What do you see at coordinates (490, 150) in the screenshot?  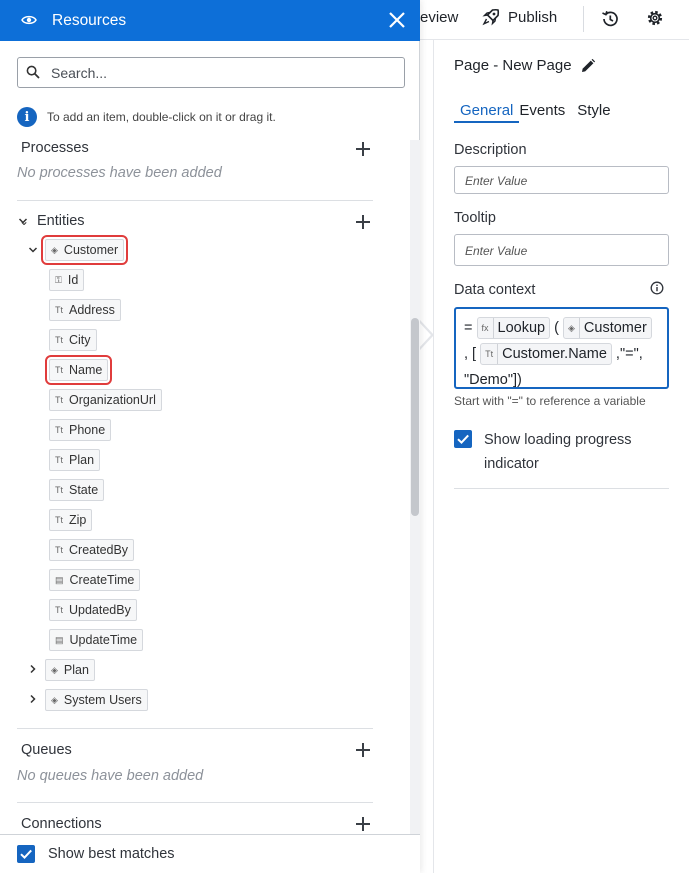 I see `description-label: Description` at bounding box center [490, 150].